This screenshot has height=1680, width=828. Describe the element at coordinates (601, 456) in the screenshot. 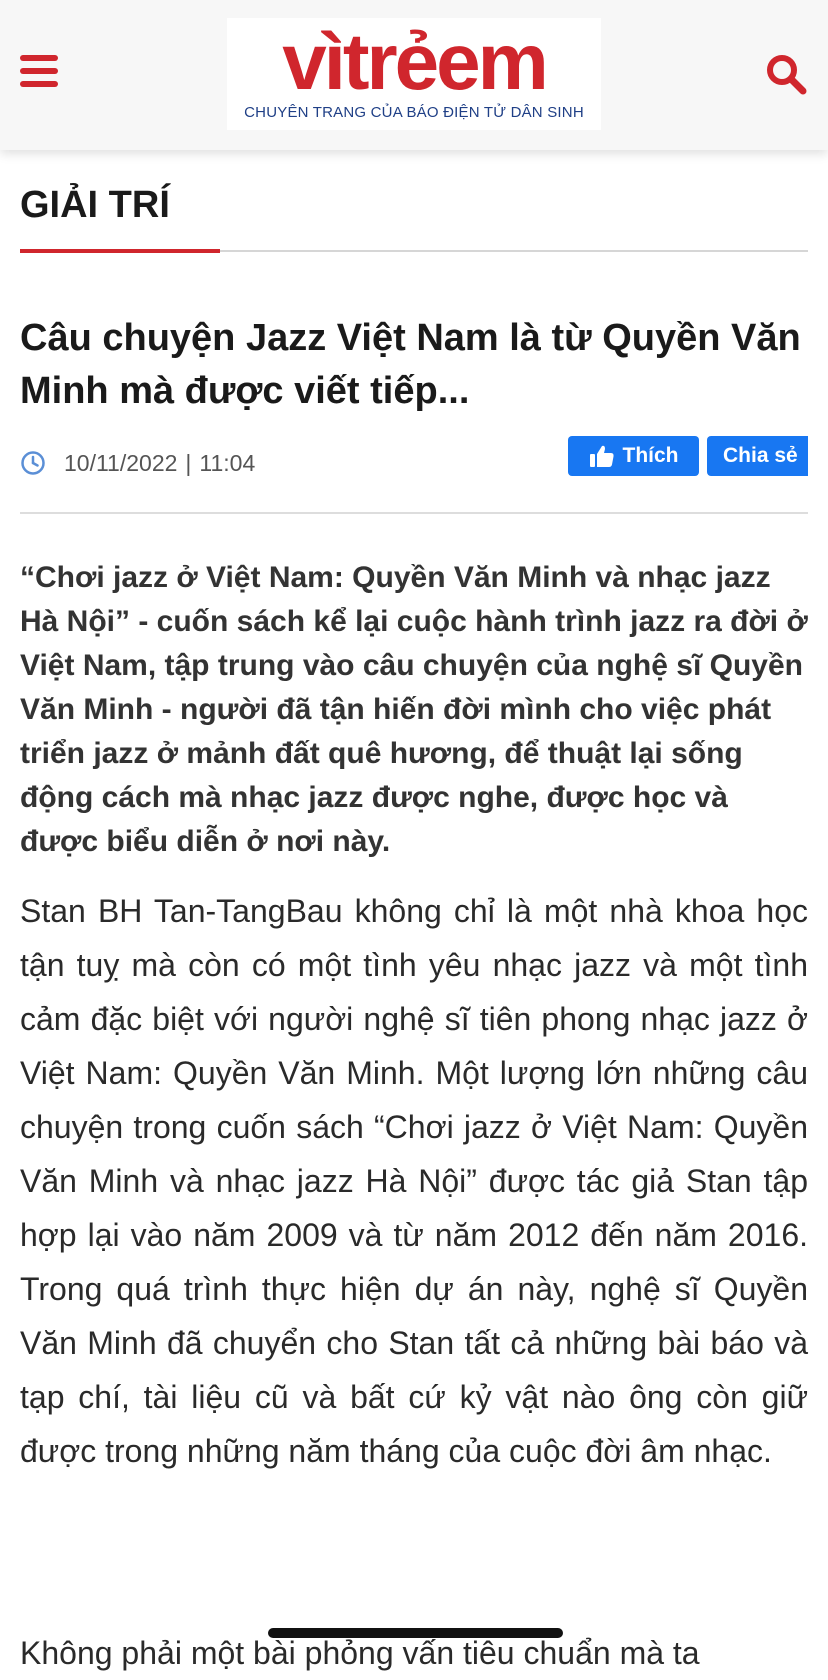

I see `thumbs-up-icon` at that location.